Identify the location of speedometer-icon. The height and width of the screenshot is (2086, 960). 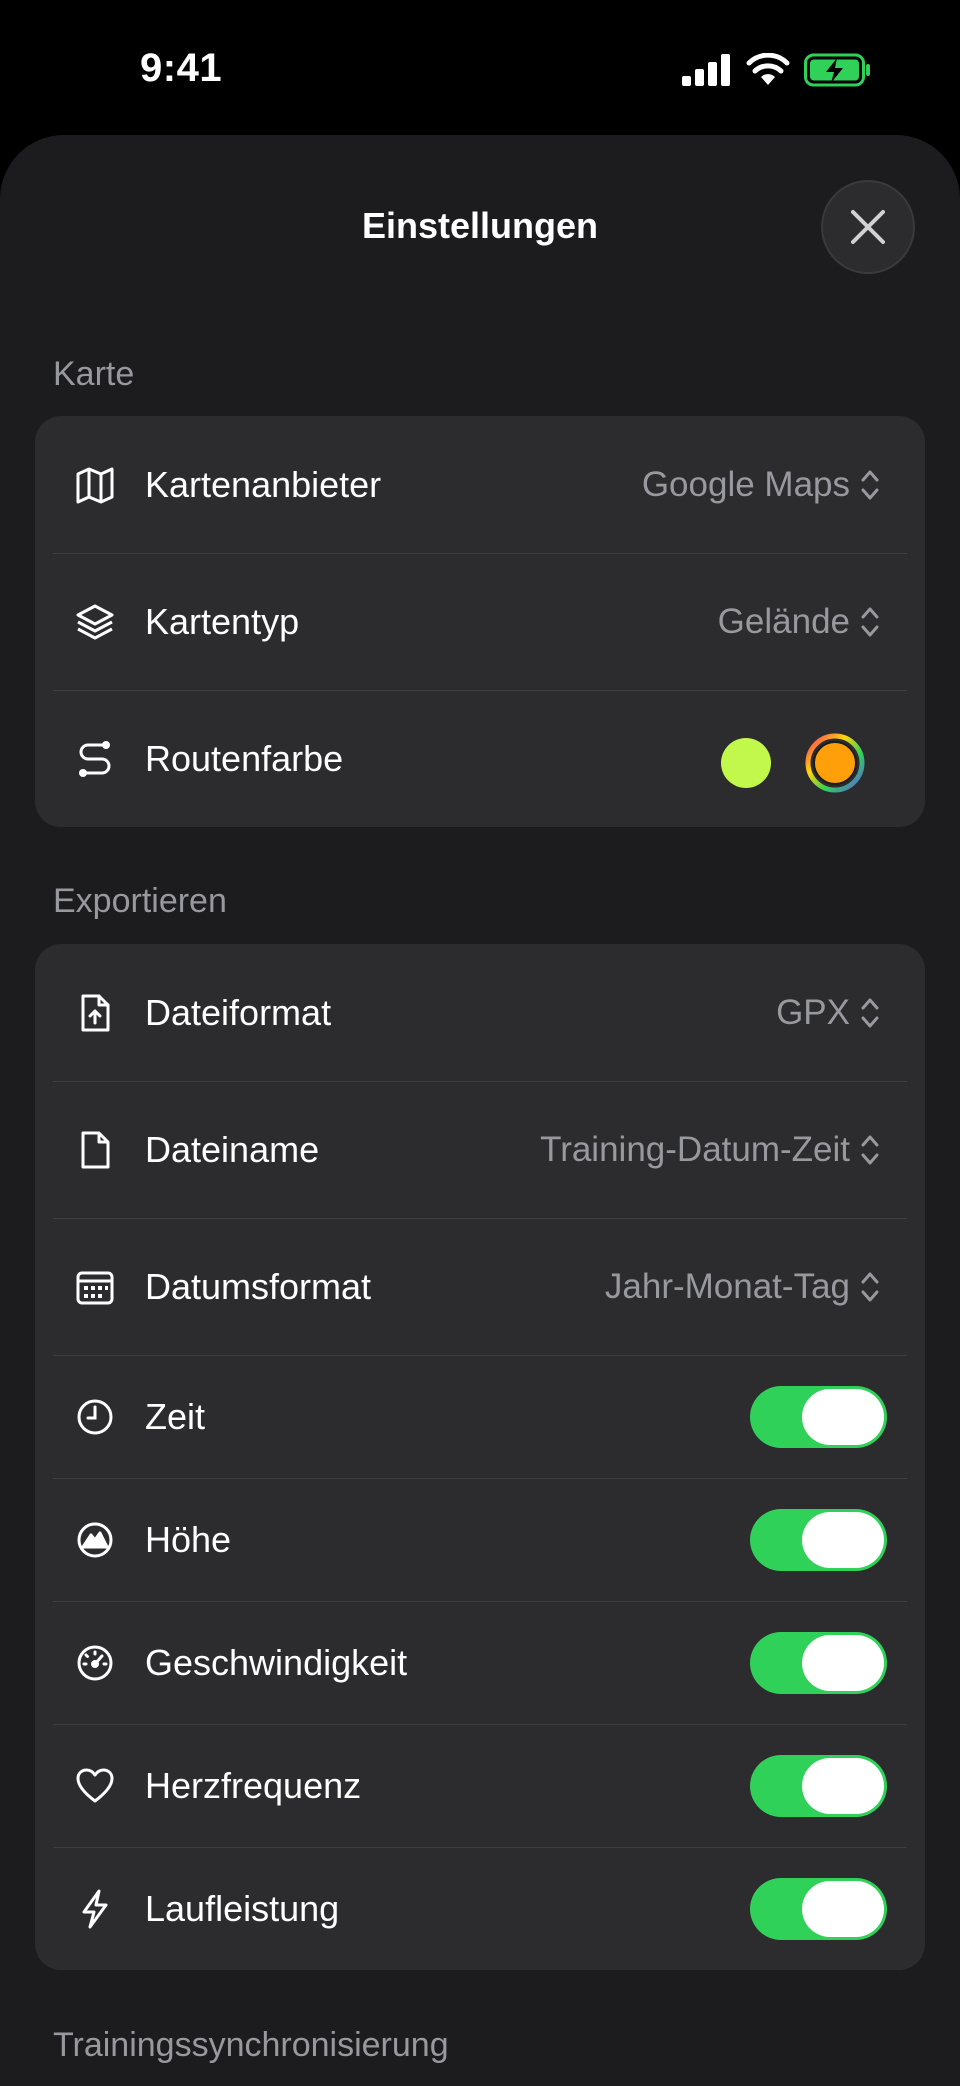
(95, 1663).